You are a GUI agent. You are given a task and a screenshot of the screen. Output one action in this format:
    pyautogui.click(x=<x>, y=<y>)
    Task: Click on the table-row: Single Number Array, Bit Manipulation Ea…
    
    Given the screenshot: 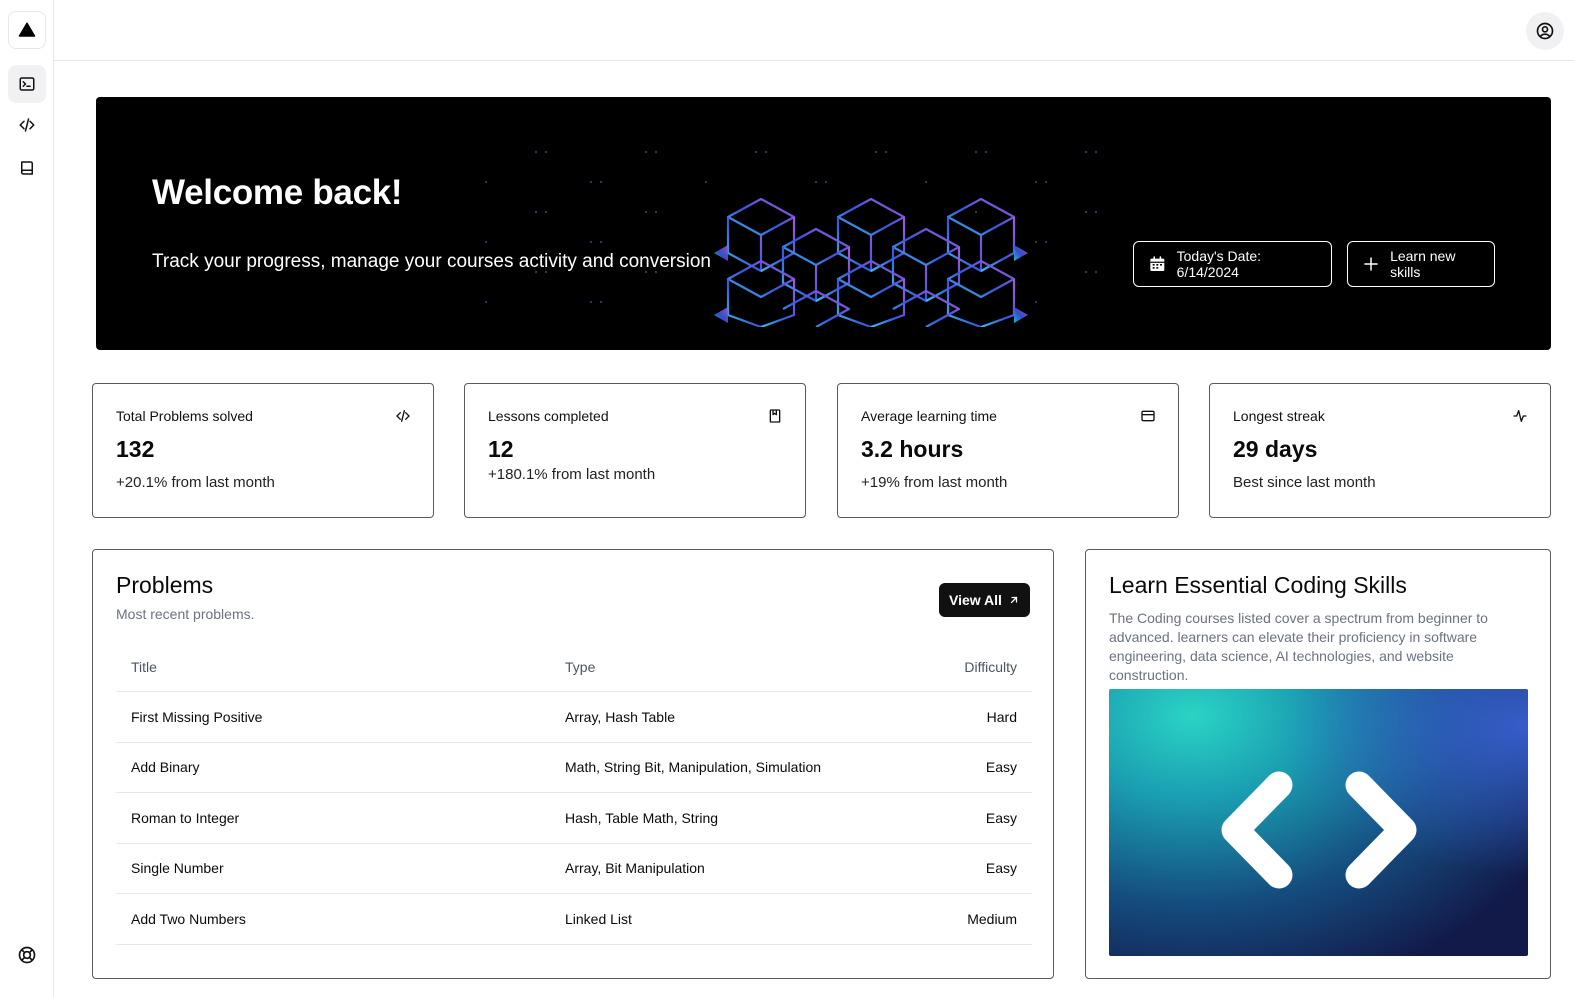 What is the action you would take?
    pyautogui.click(x=574, y=869)
    